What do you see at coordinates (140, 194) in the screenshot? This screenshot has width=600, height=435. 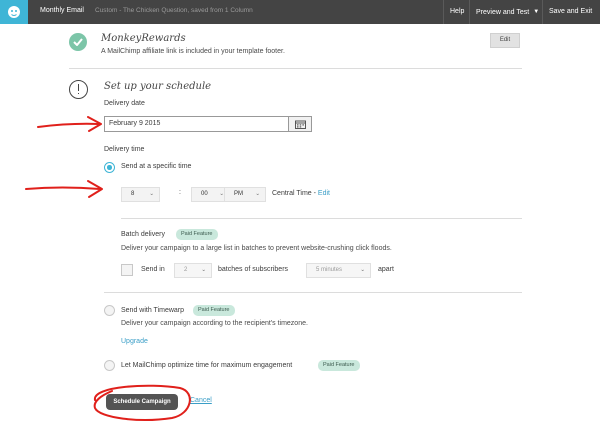 I see `hour-select: 8 ⌄` at bounding box center [140, 194].